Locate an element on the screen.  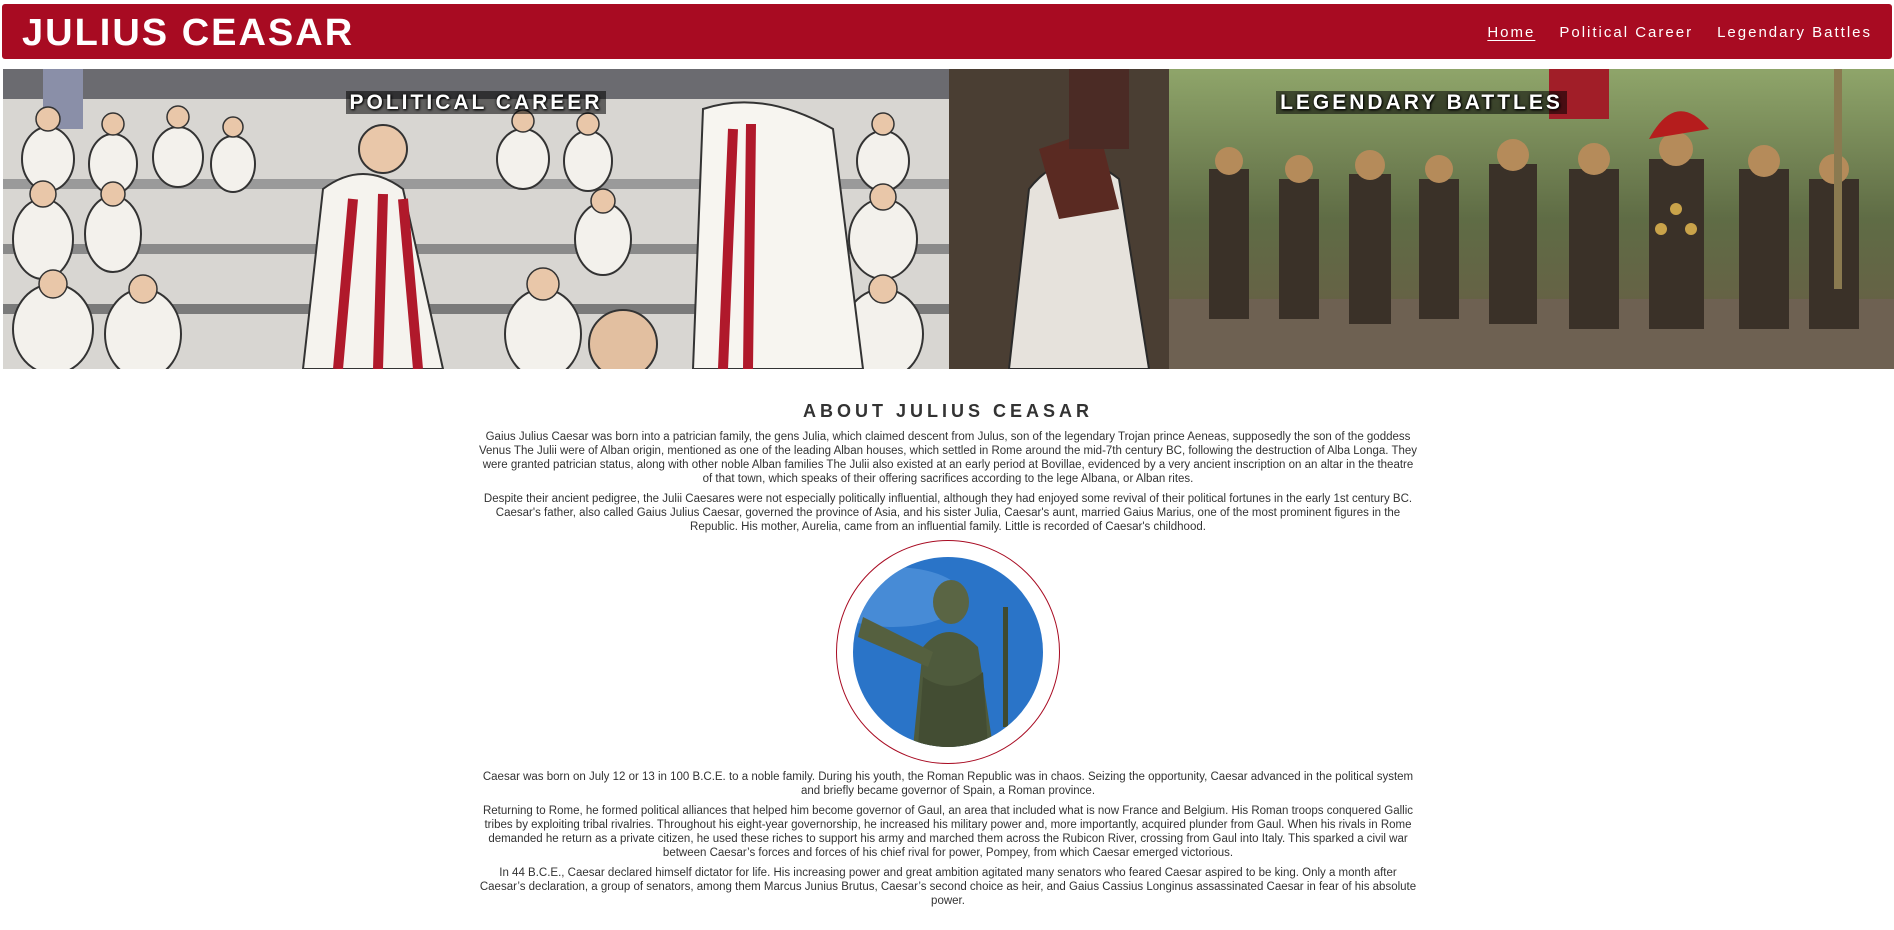
about-heading: ABOUT JULIUS CEASAR is located at coordinates (947, 411).